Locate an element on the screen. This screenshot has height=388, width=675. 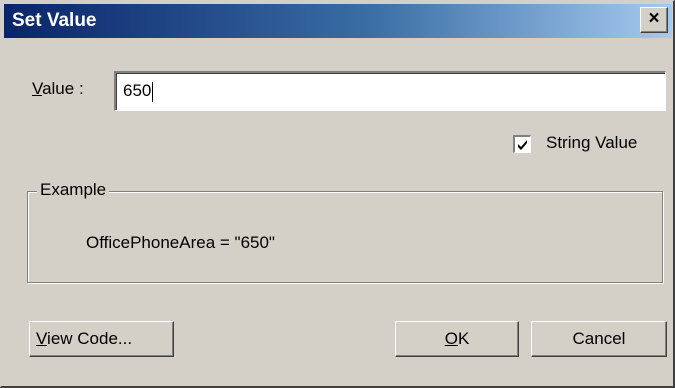
ok-button: OK is located at coordinates (457, 339).